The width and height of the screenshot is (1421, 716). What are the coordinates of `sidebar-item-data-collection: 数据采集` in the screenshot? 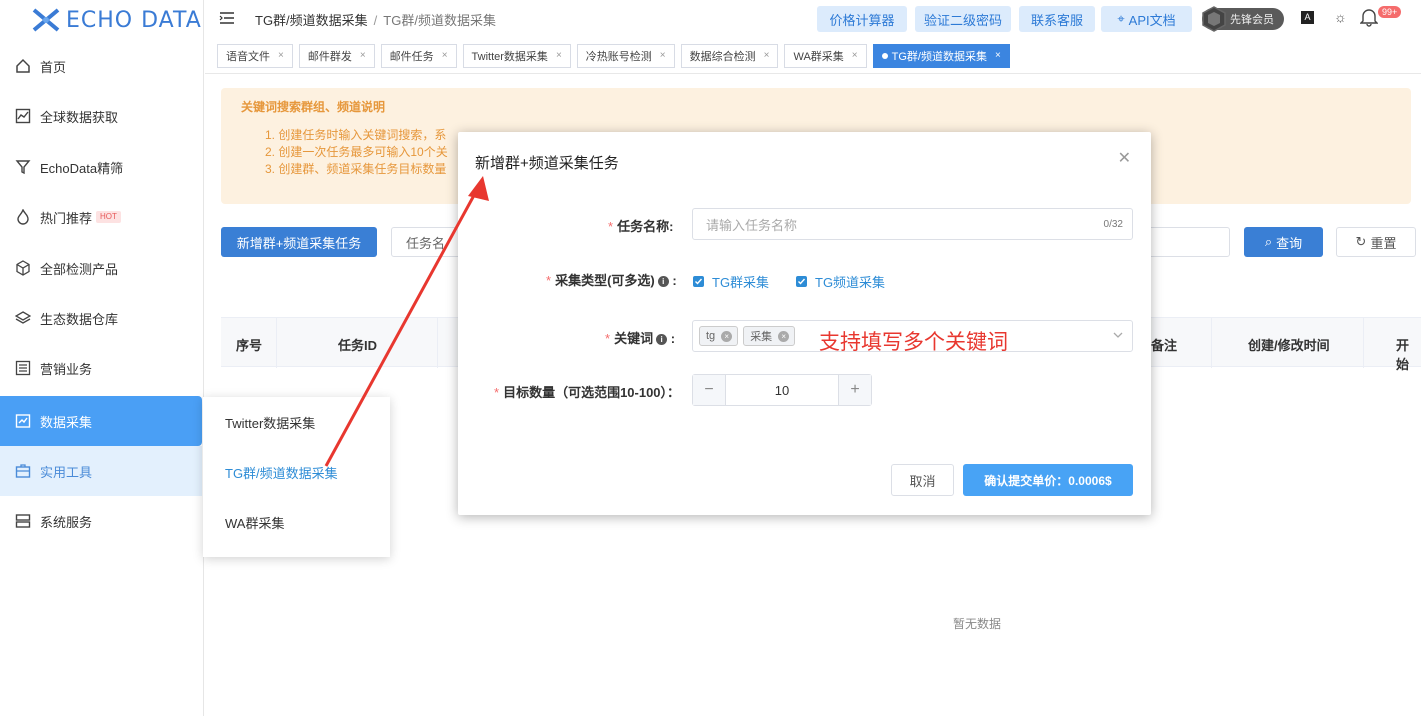 It's located at (101, 421).